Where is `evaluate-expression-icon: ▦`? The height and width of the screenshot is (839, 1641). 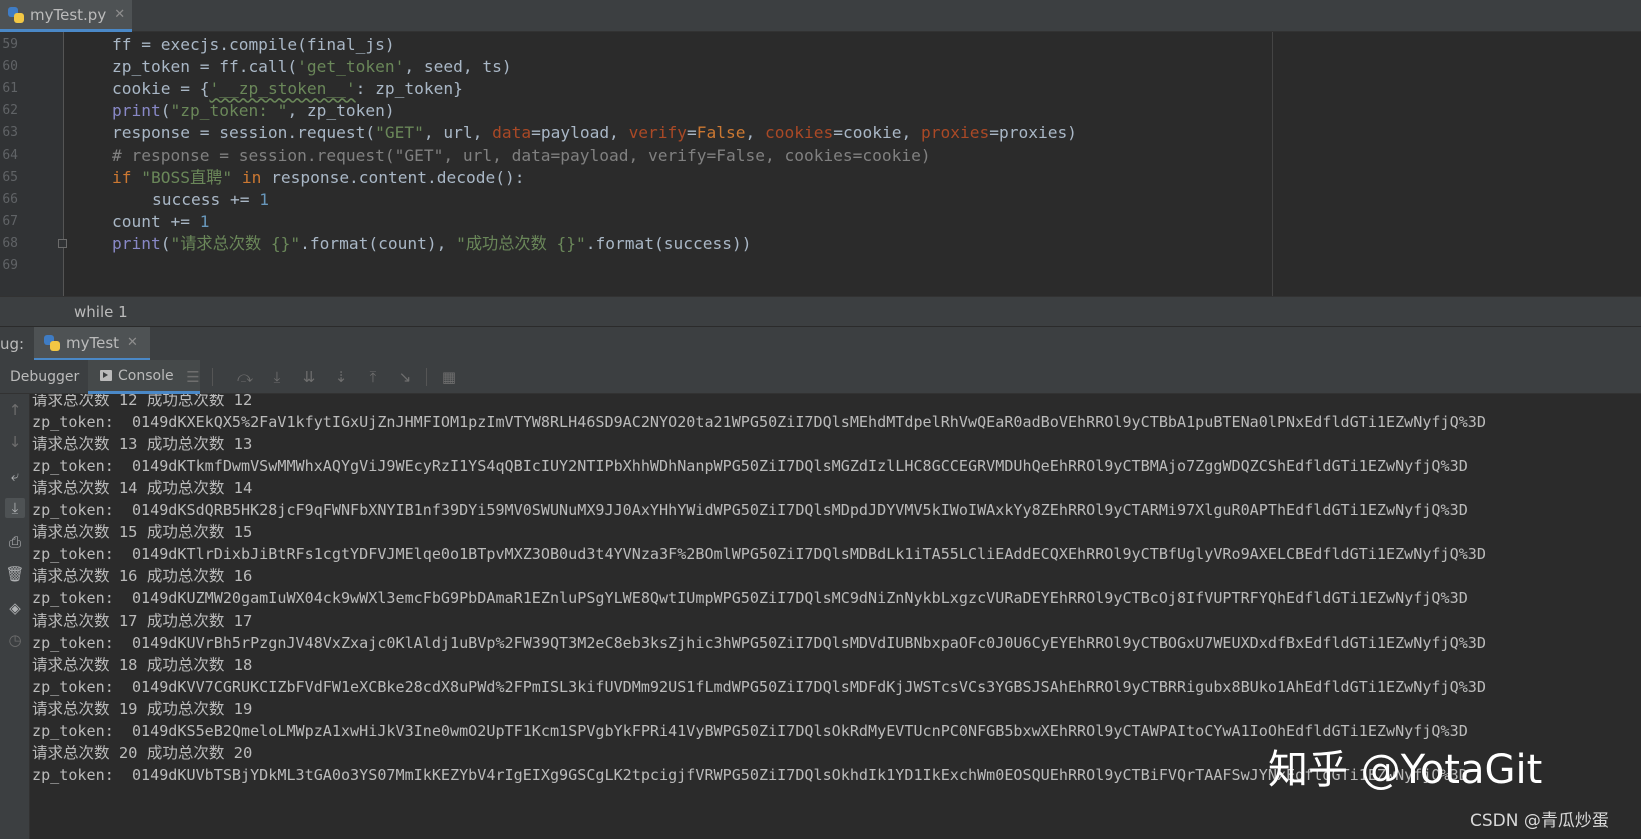
evaluate-expression-icon: ▦ is located at coordinates (449, 377).